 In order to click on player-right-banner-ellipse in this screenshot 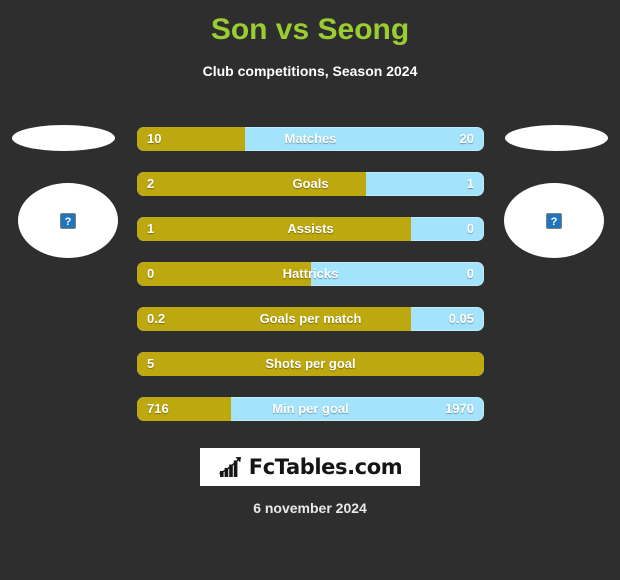, I will do `click(556, 138)`.